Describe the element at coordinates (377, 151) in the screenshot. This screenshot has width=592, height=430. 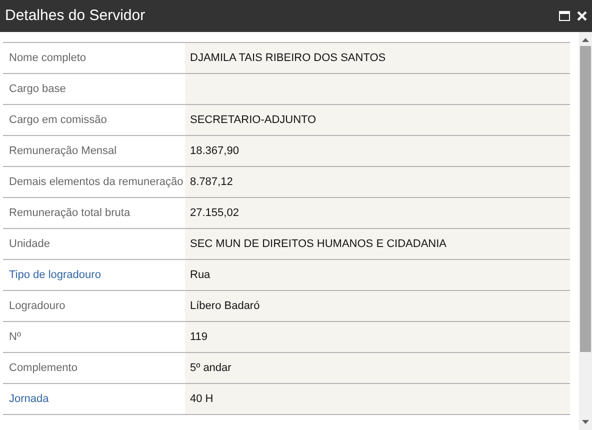
I see `value-cell: 18.367,90` at that location.